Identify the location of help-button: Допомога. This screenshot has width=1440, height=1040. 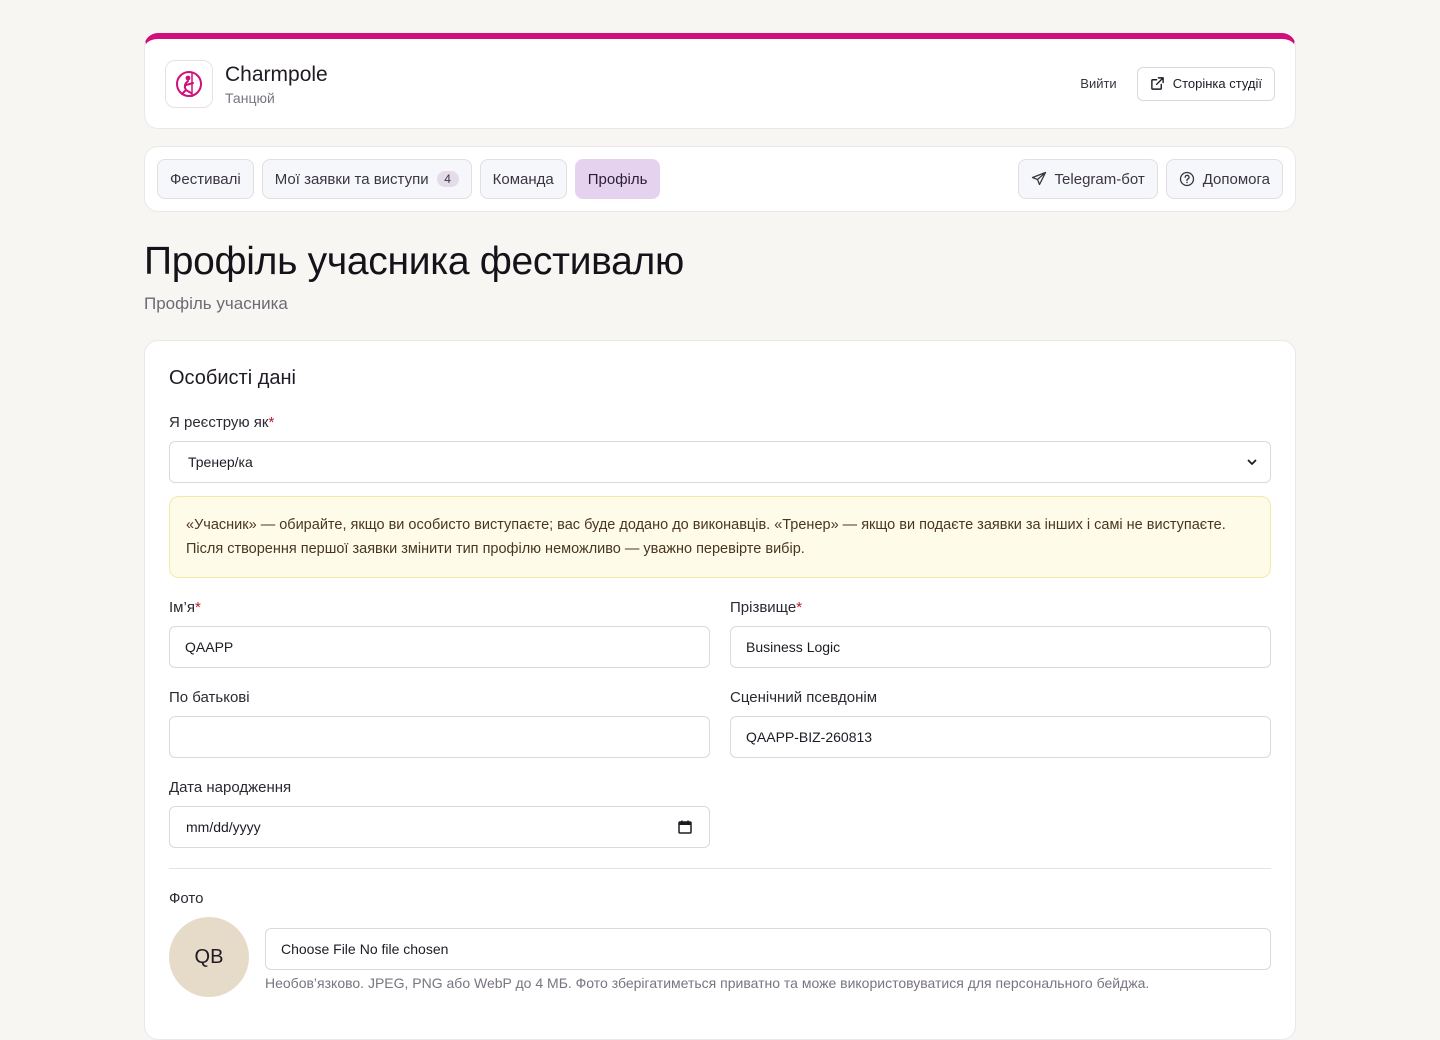
(1224, 179).